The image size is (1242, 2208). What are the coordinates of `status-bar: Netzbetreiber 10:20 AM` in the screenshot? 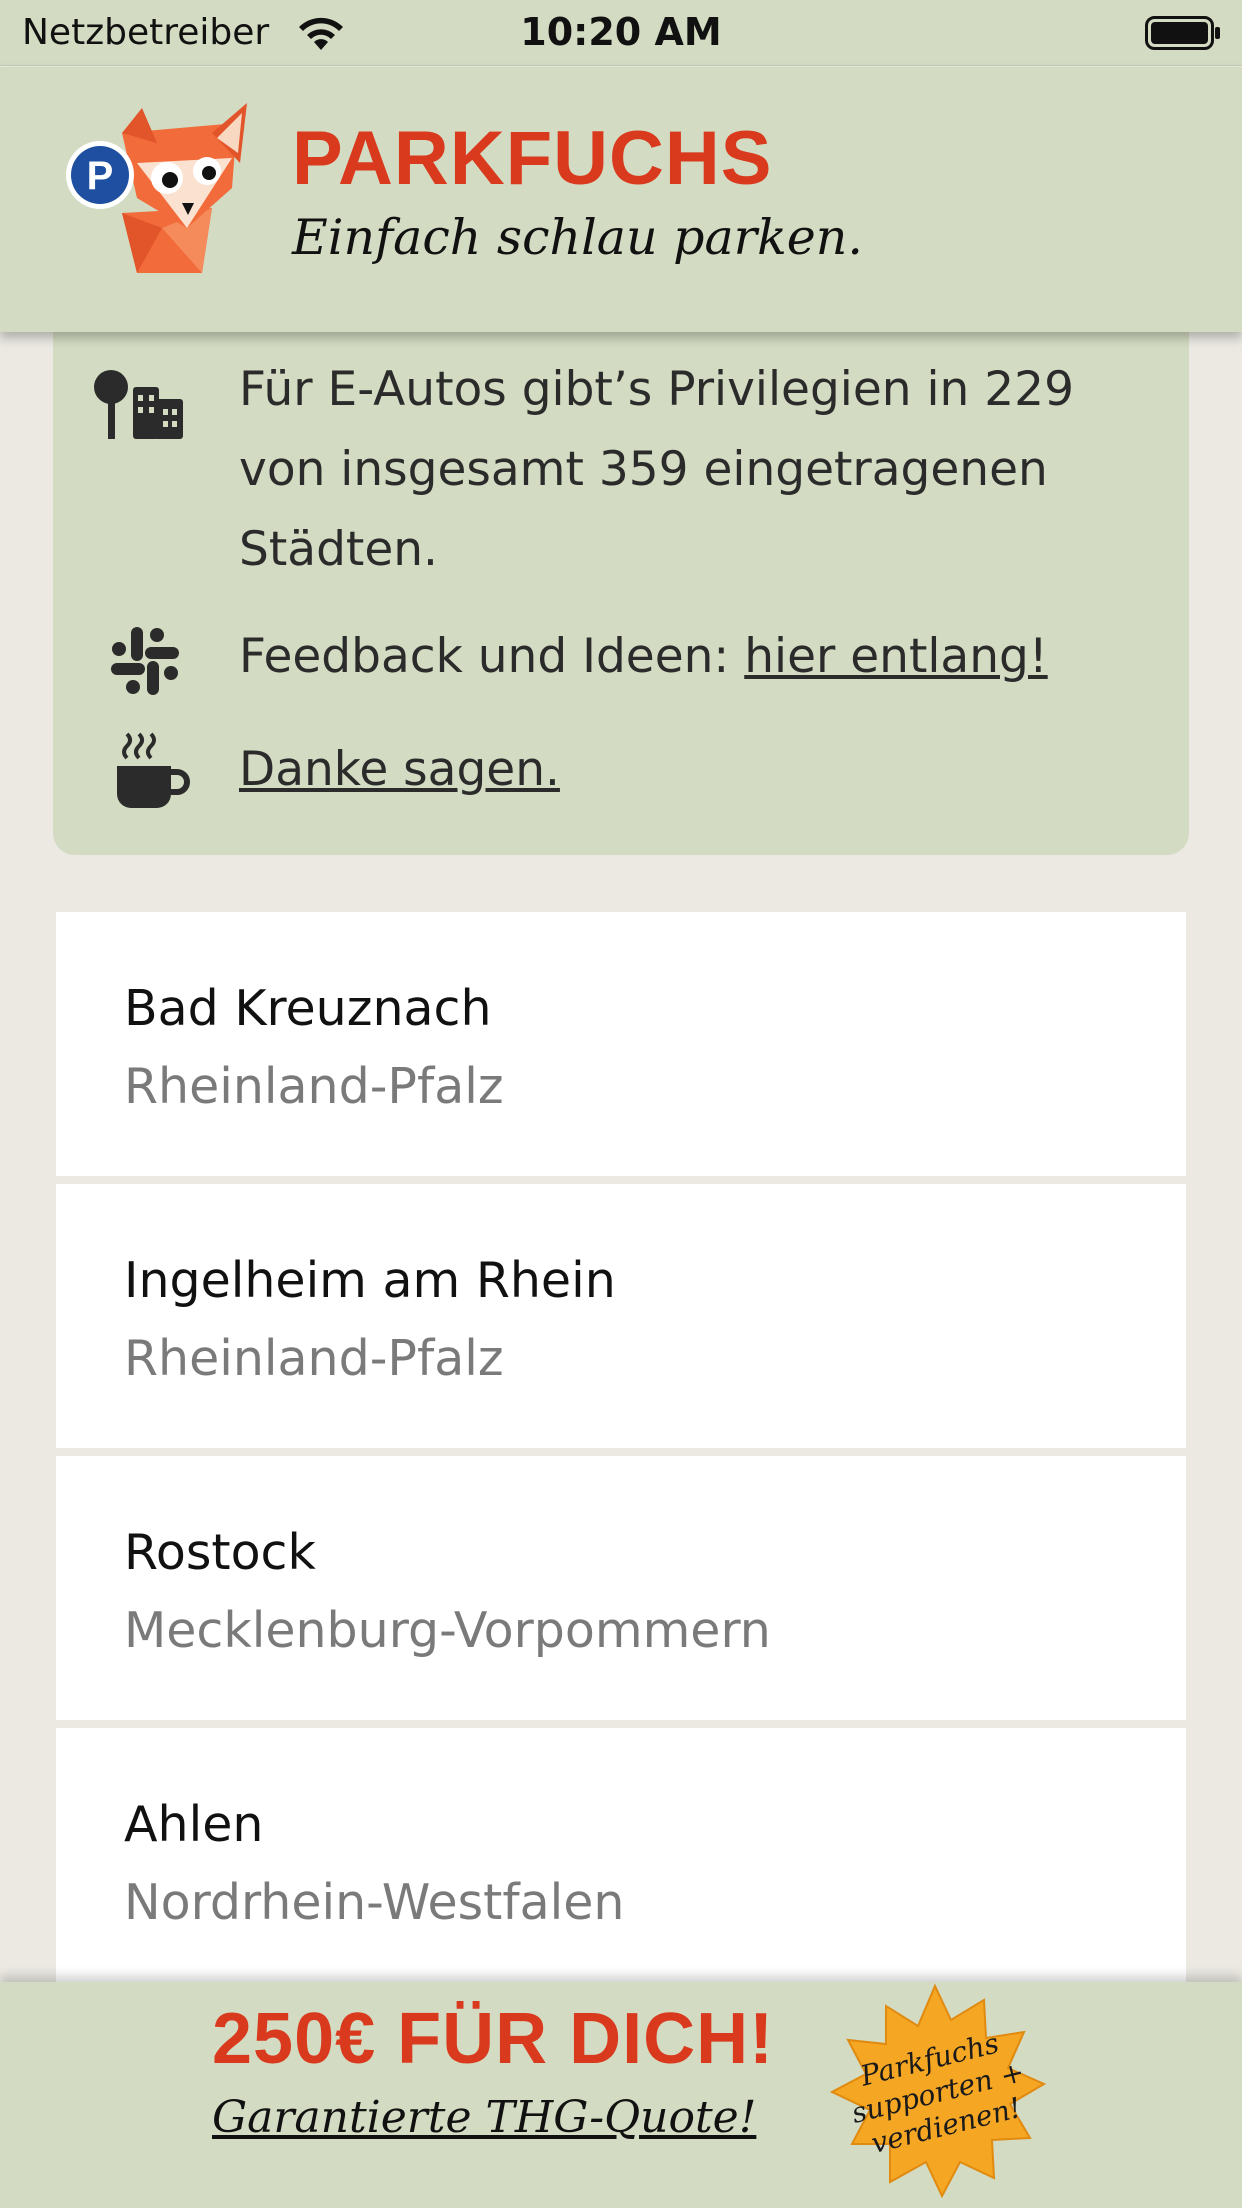 It's located at (621, 33).